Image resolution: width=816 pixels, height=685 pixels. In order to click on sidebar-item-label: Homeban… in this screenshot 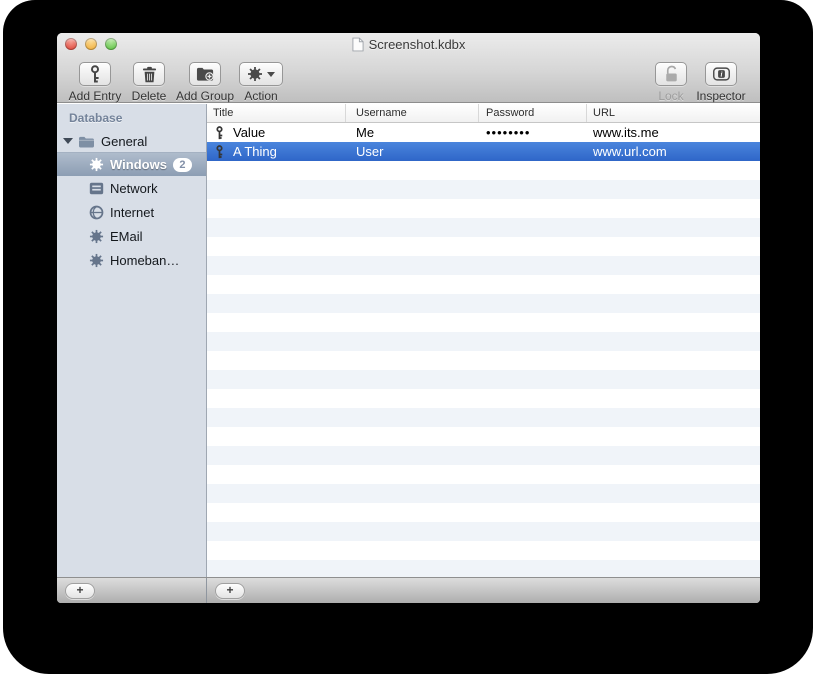, I will do `click(145, 260)`.